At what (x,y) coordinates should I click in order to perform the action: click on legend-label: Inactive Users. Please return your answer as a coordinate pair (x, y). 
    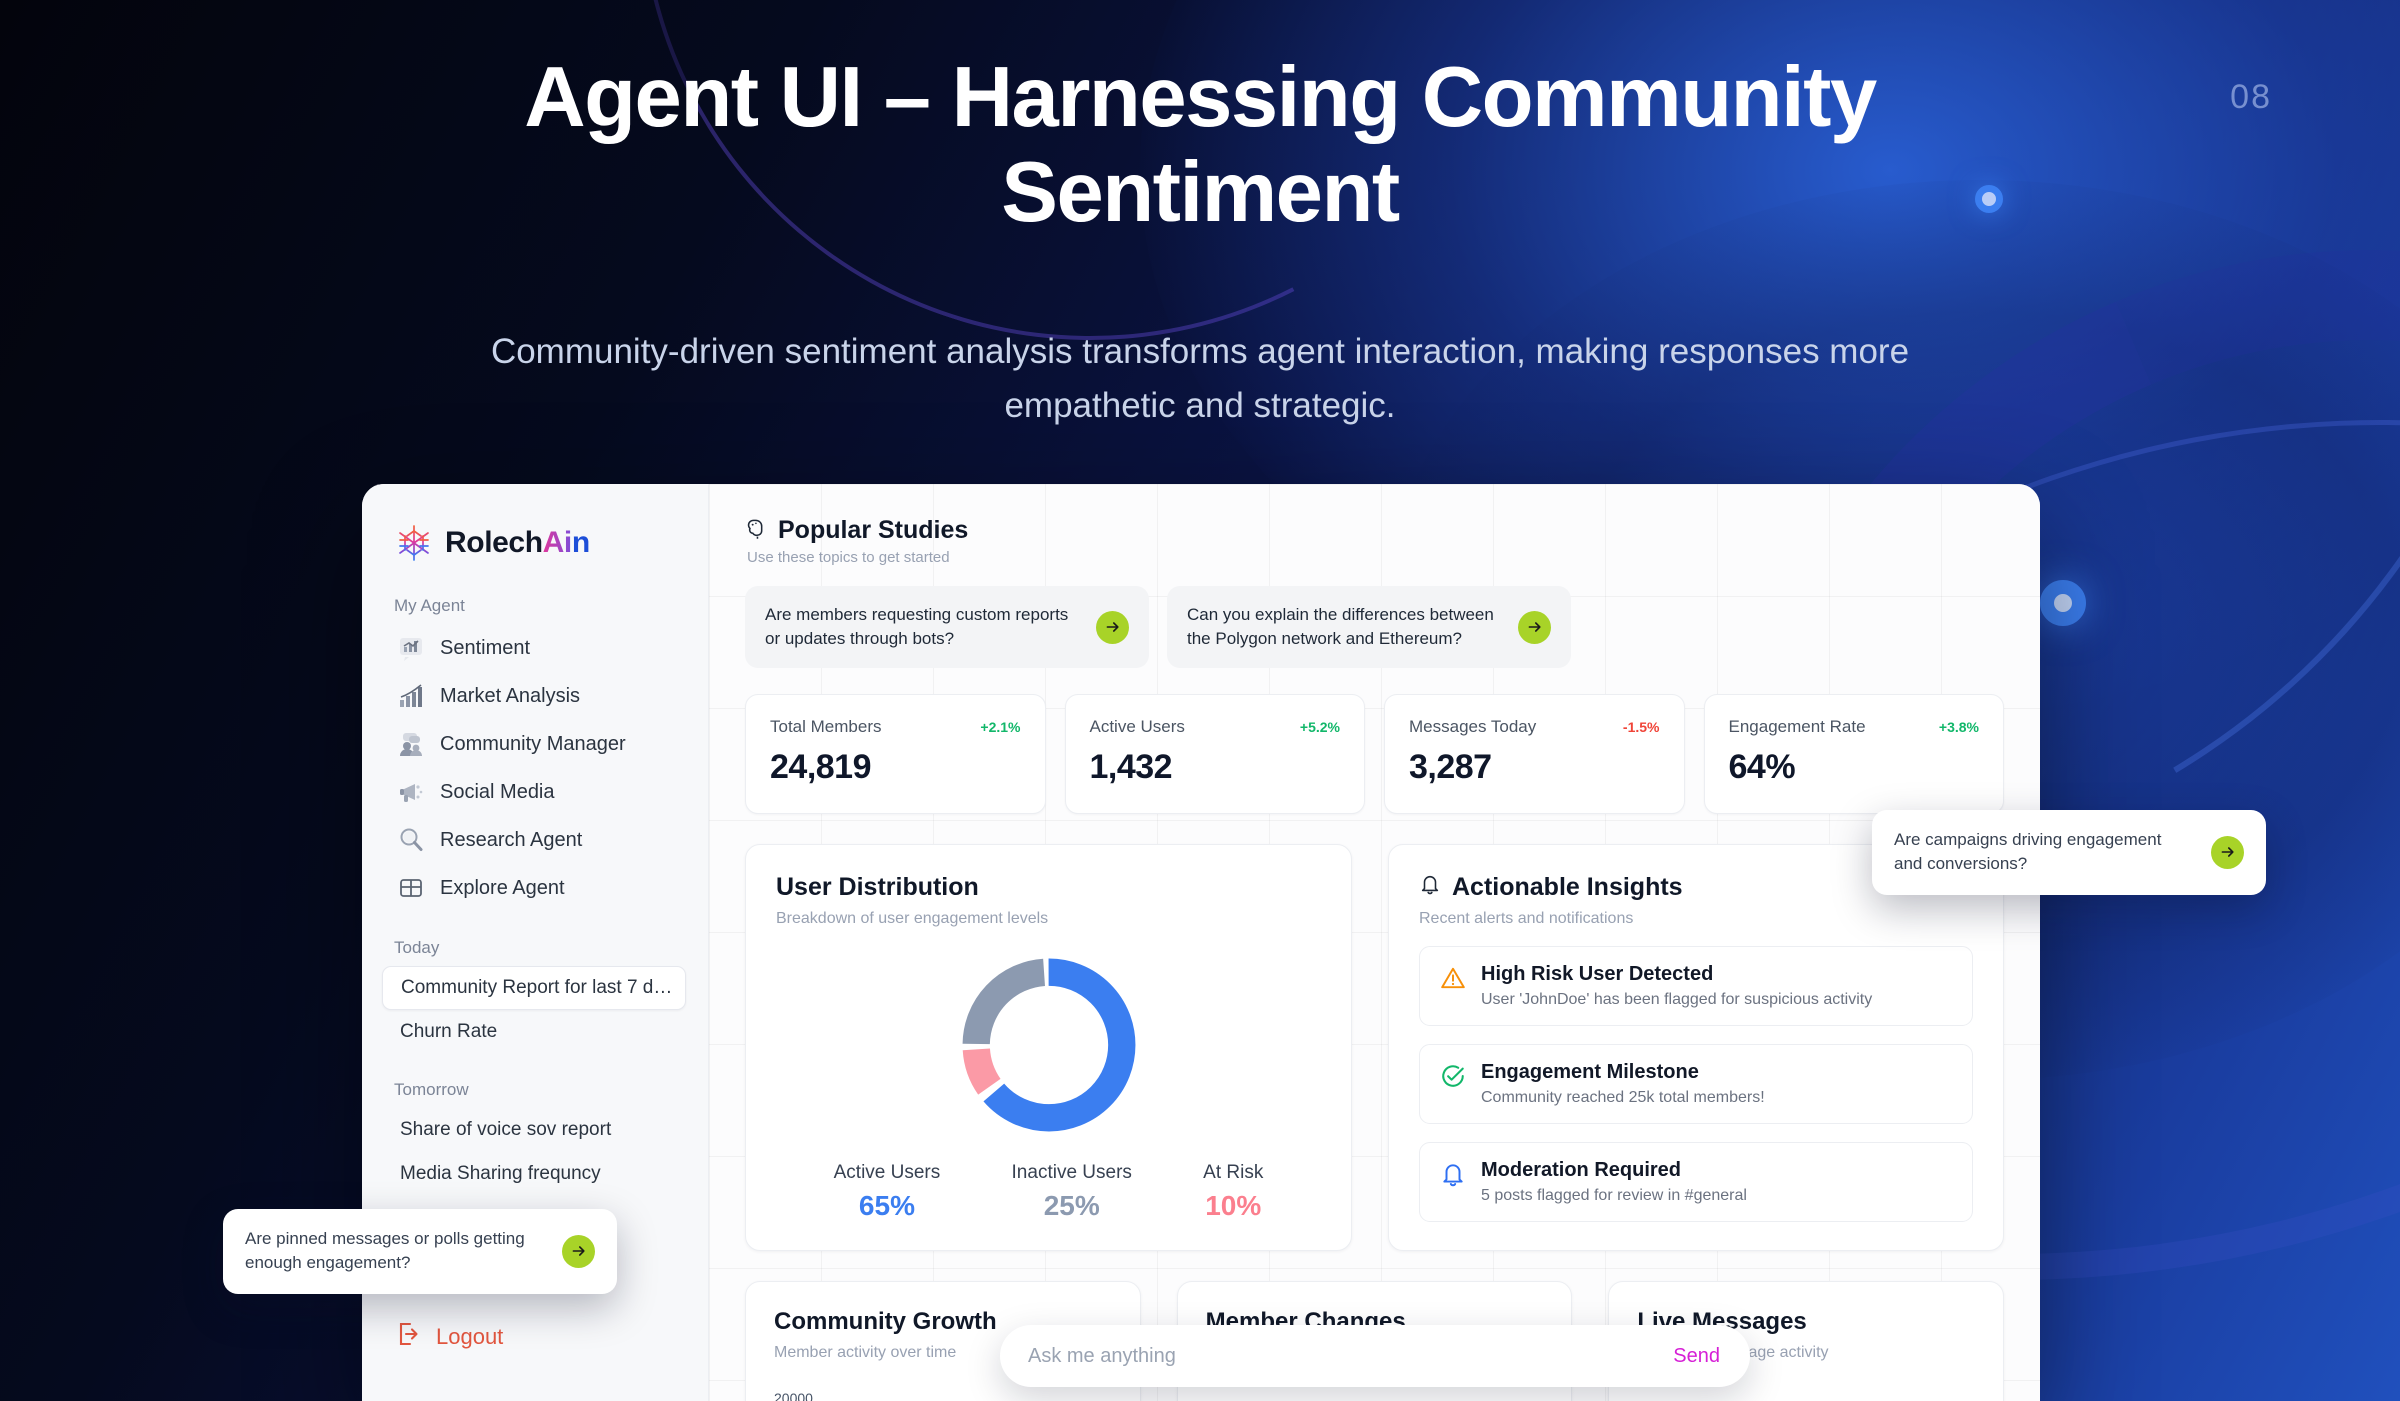
    Looking at the image, I should click on (1071, 1173).